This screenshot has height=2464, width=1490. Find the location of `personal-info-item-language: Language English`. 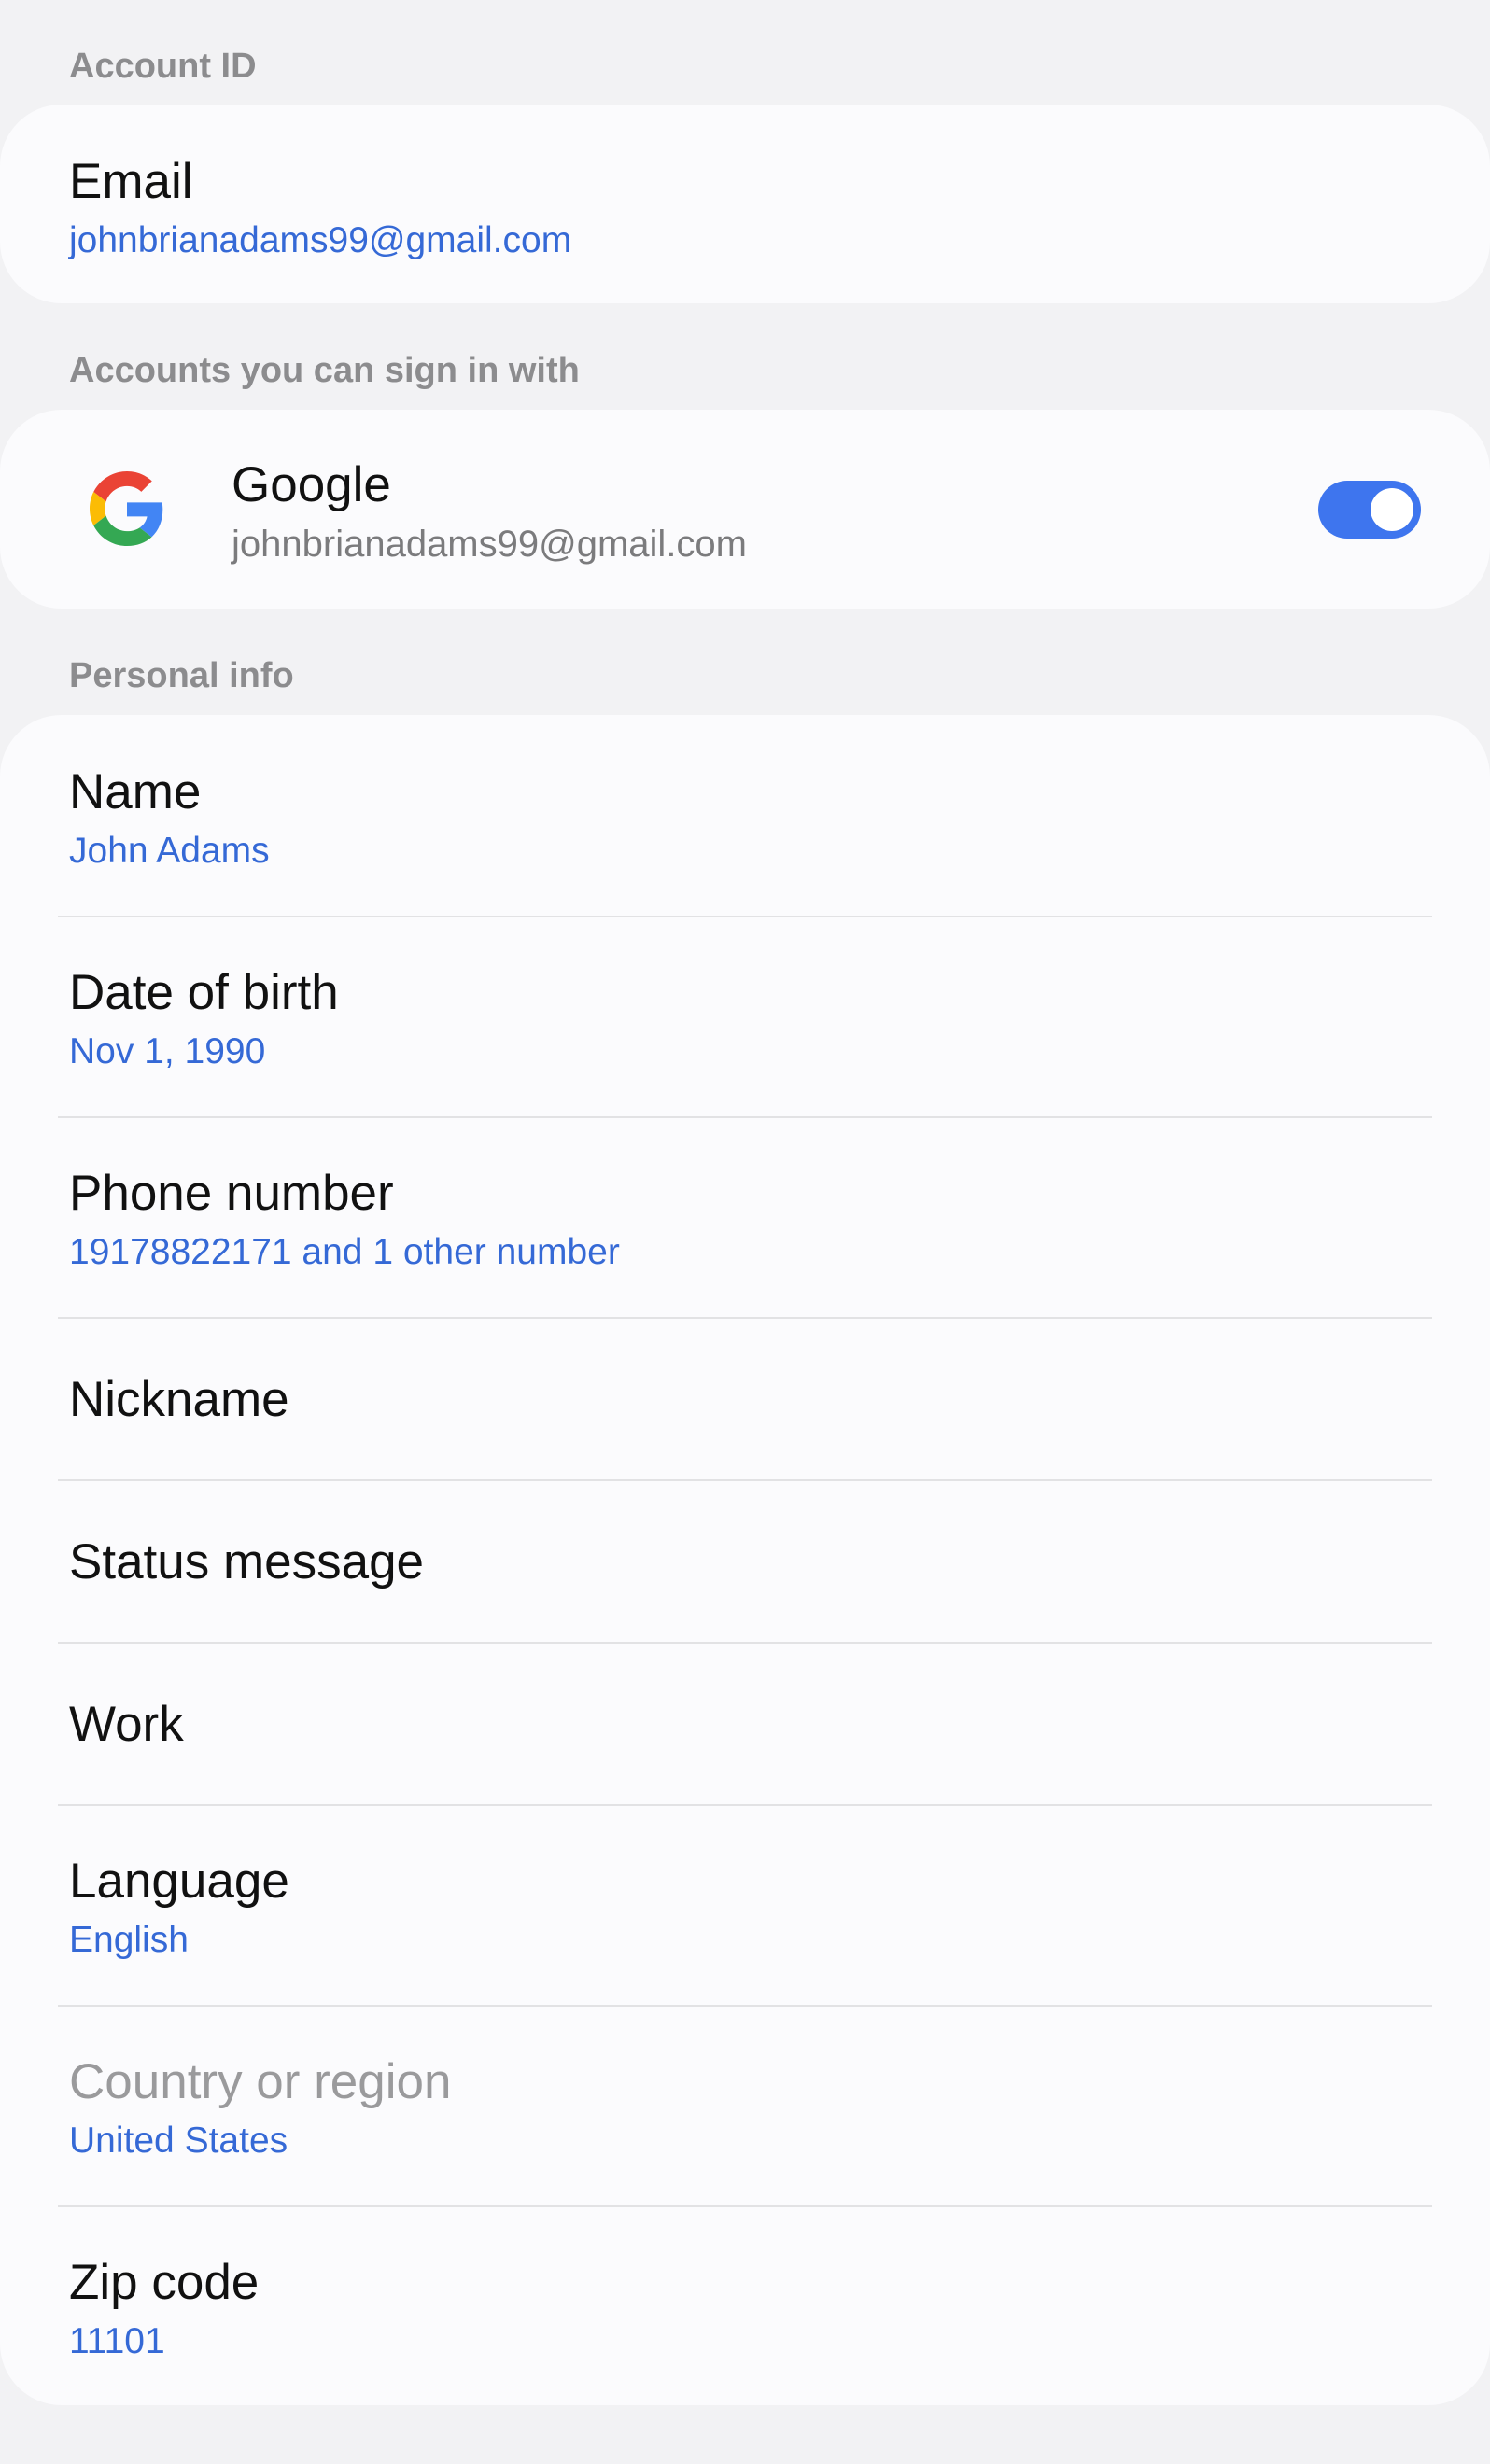

personal-info-item-language: Language English is located at coordinates (745, 1906).